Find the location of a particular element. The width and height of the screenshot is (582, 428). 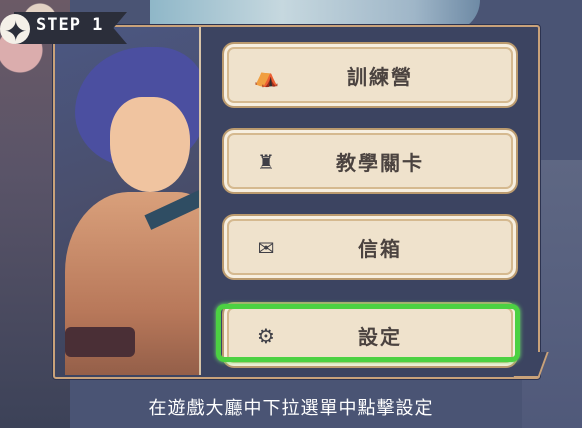

instruction-caption: 在遊戲大廳中下拉選單中點擊設定 is located at coordinates (291, 408).